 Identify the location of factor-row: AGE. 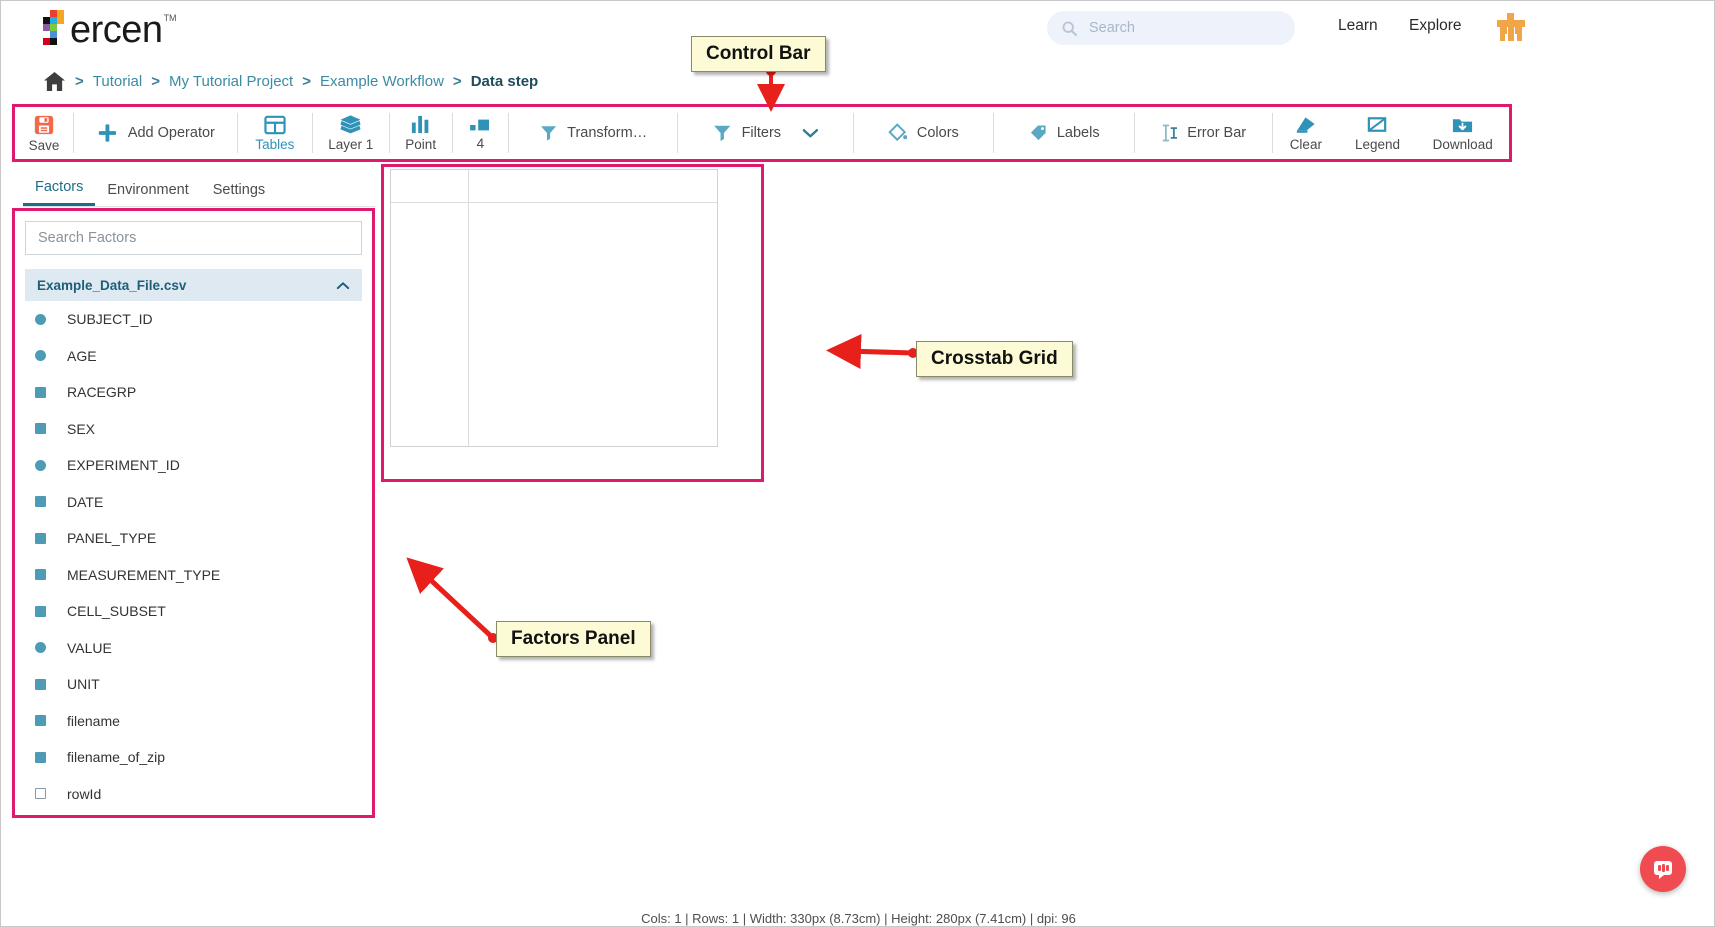
(193, 356).